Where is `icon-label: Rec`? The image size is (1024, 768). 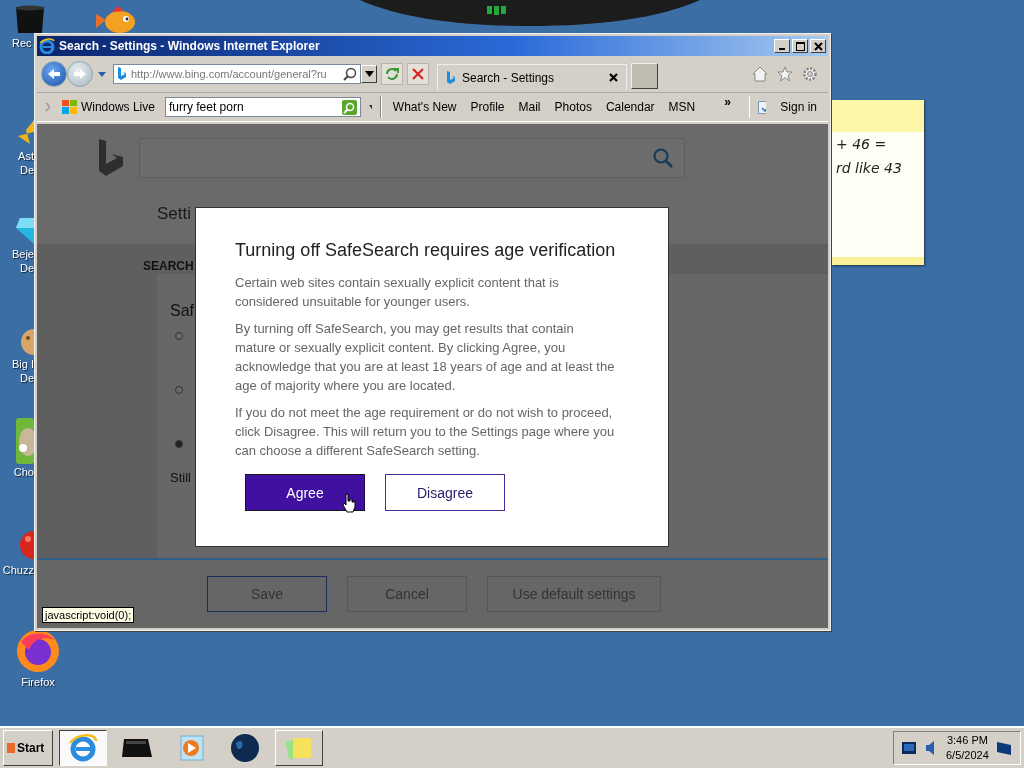 icon-label: Rec is located at coordinates (22, 43).